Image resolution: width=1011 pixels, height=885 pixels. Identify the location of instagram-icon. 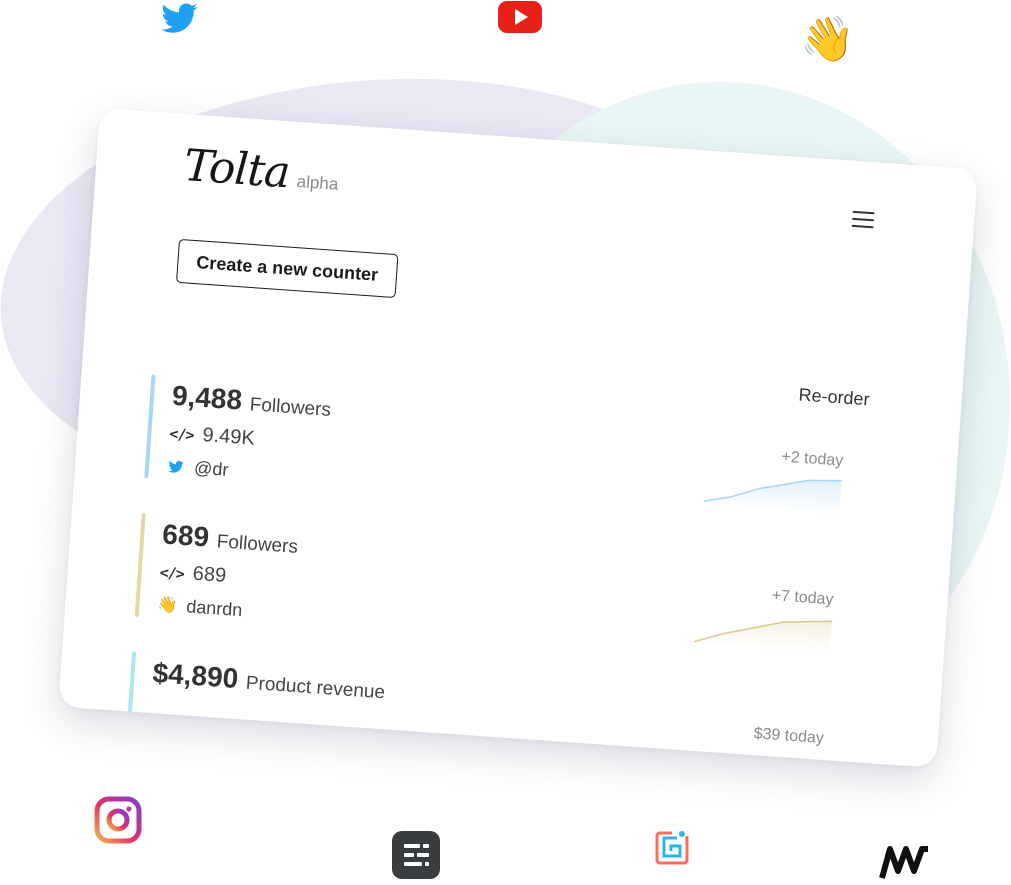
(118, 820).